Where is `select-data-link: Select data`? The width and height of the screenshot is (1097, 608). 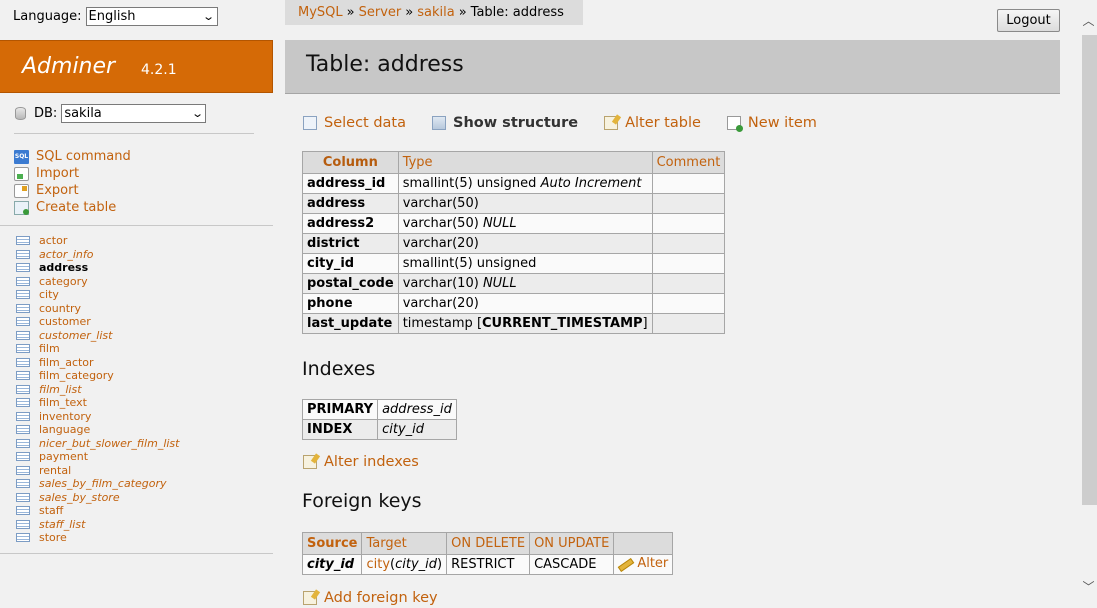
select-data-link: Select data is located at coordinates (354, 123).